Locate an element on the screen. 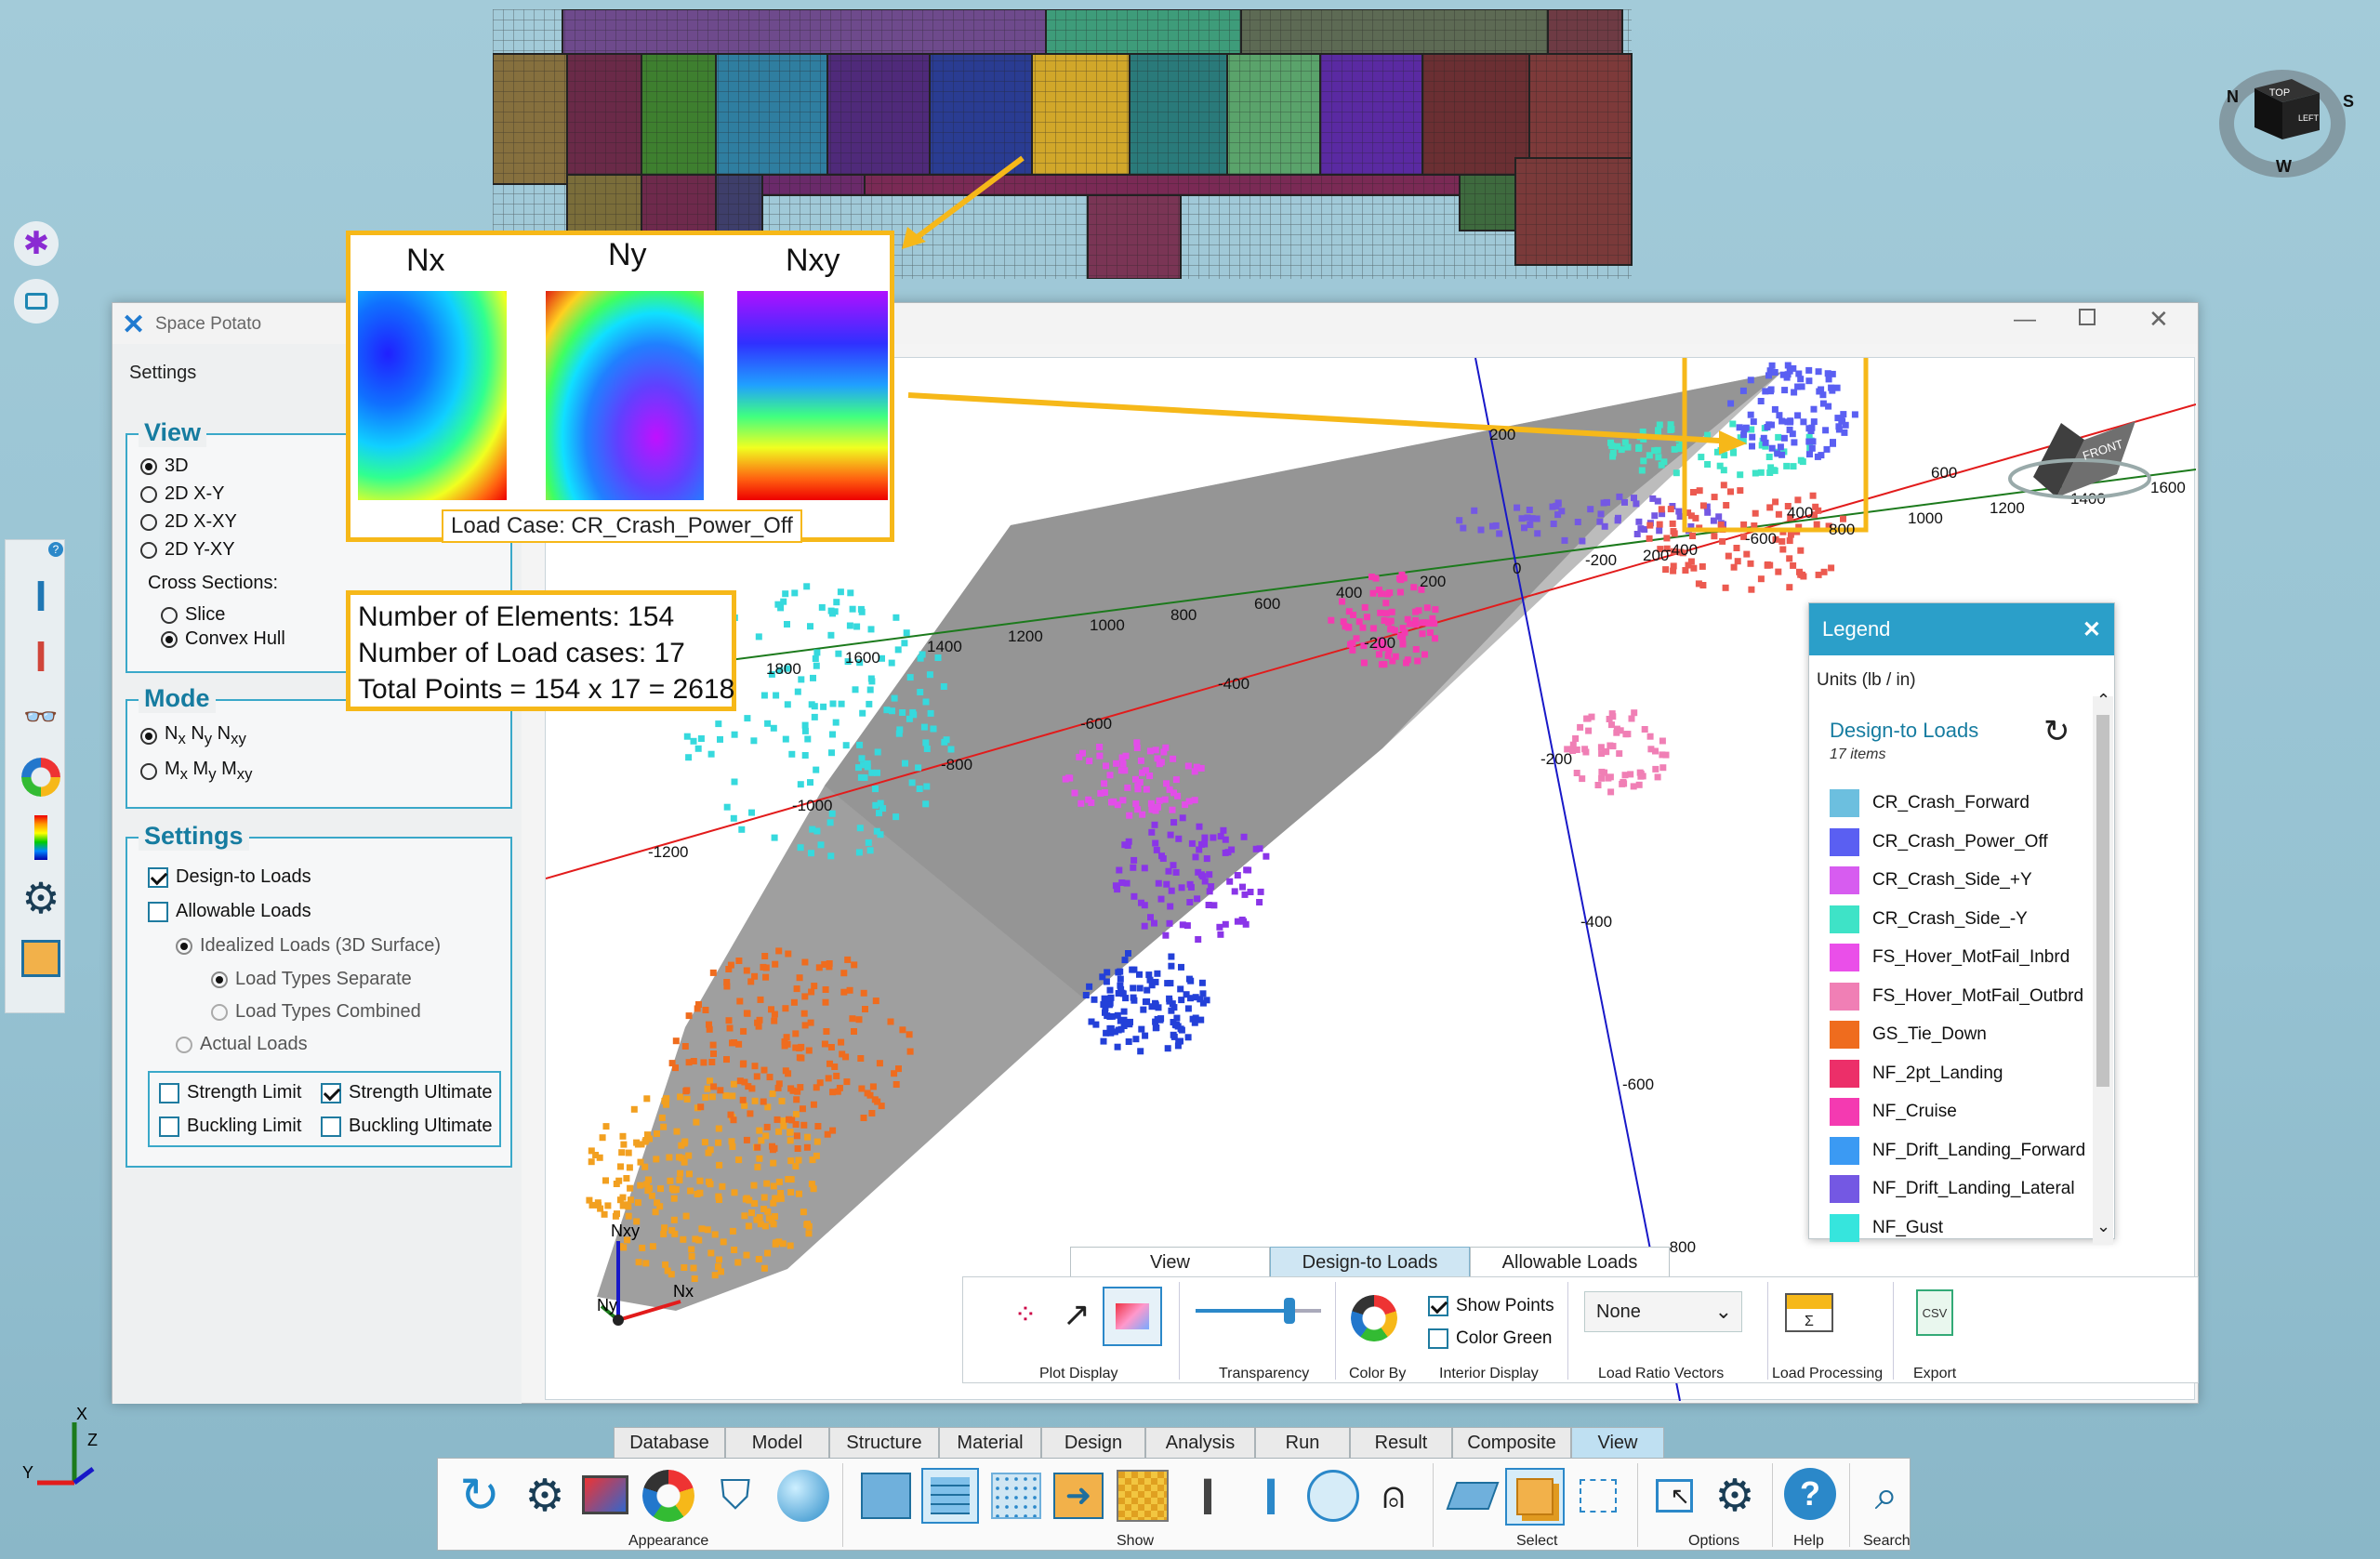  bolt-button is located at coordinates (1333, 1496).